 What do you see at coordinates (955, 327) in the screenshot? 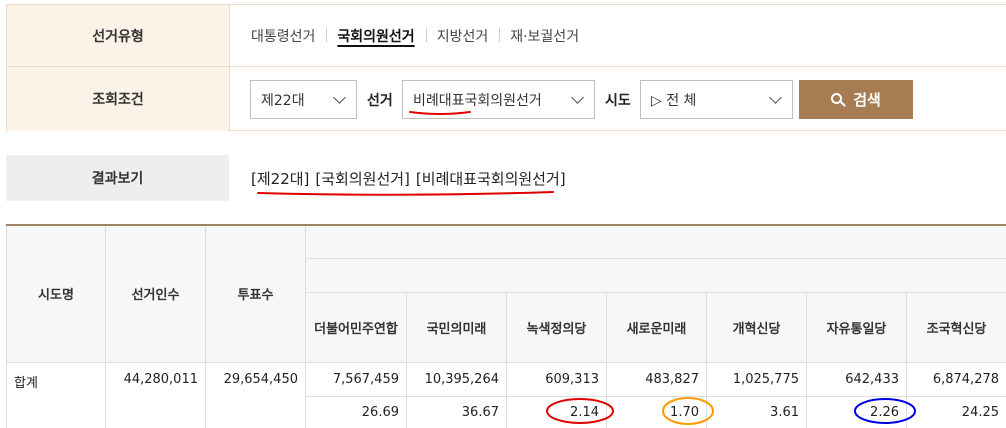
I see `header-party: 조국혁신당` at bounding box center [955, 327].